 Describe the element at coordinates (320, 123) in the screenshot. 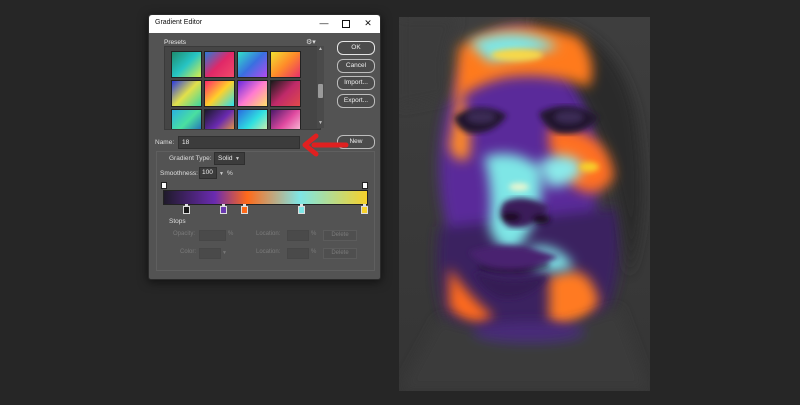

I see `scroll-down-icon: ▼` at that location.